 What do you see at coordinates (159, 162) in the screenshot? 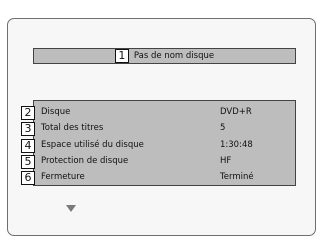
I see `info-row-disc-protection: 5 Protection de disque HF` at bounding box center [159, 162].